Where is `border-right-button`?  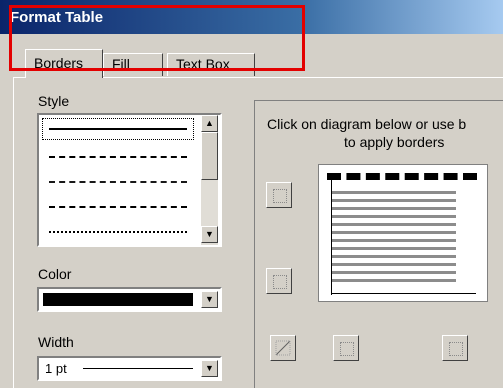
border-right-button is located at coordinates (455, 348).